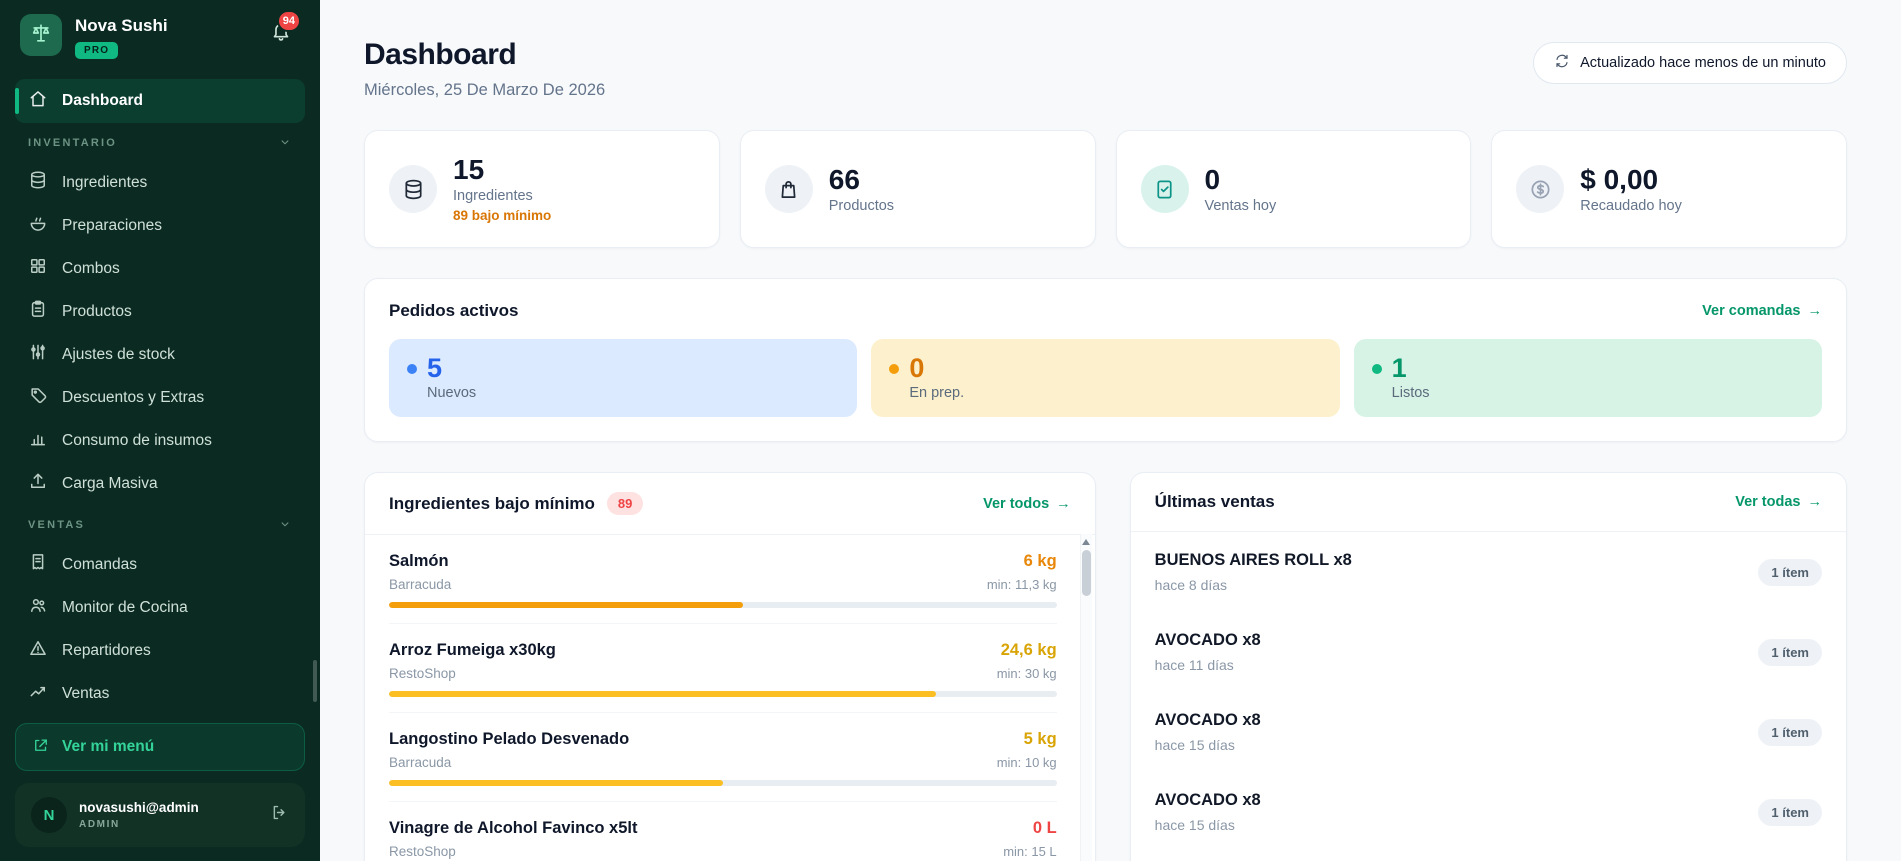 This screenshot has height=861, width=1901. What do you see at coordinates (285, 28) in the screenshot?
I see `notifications-button: 94` at bounding box center [285, 28].